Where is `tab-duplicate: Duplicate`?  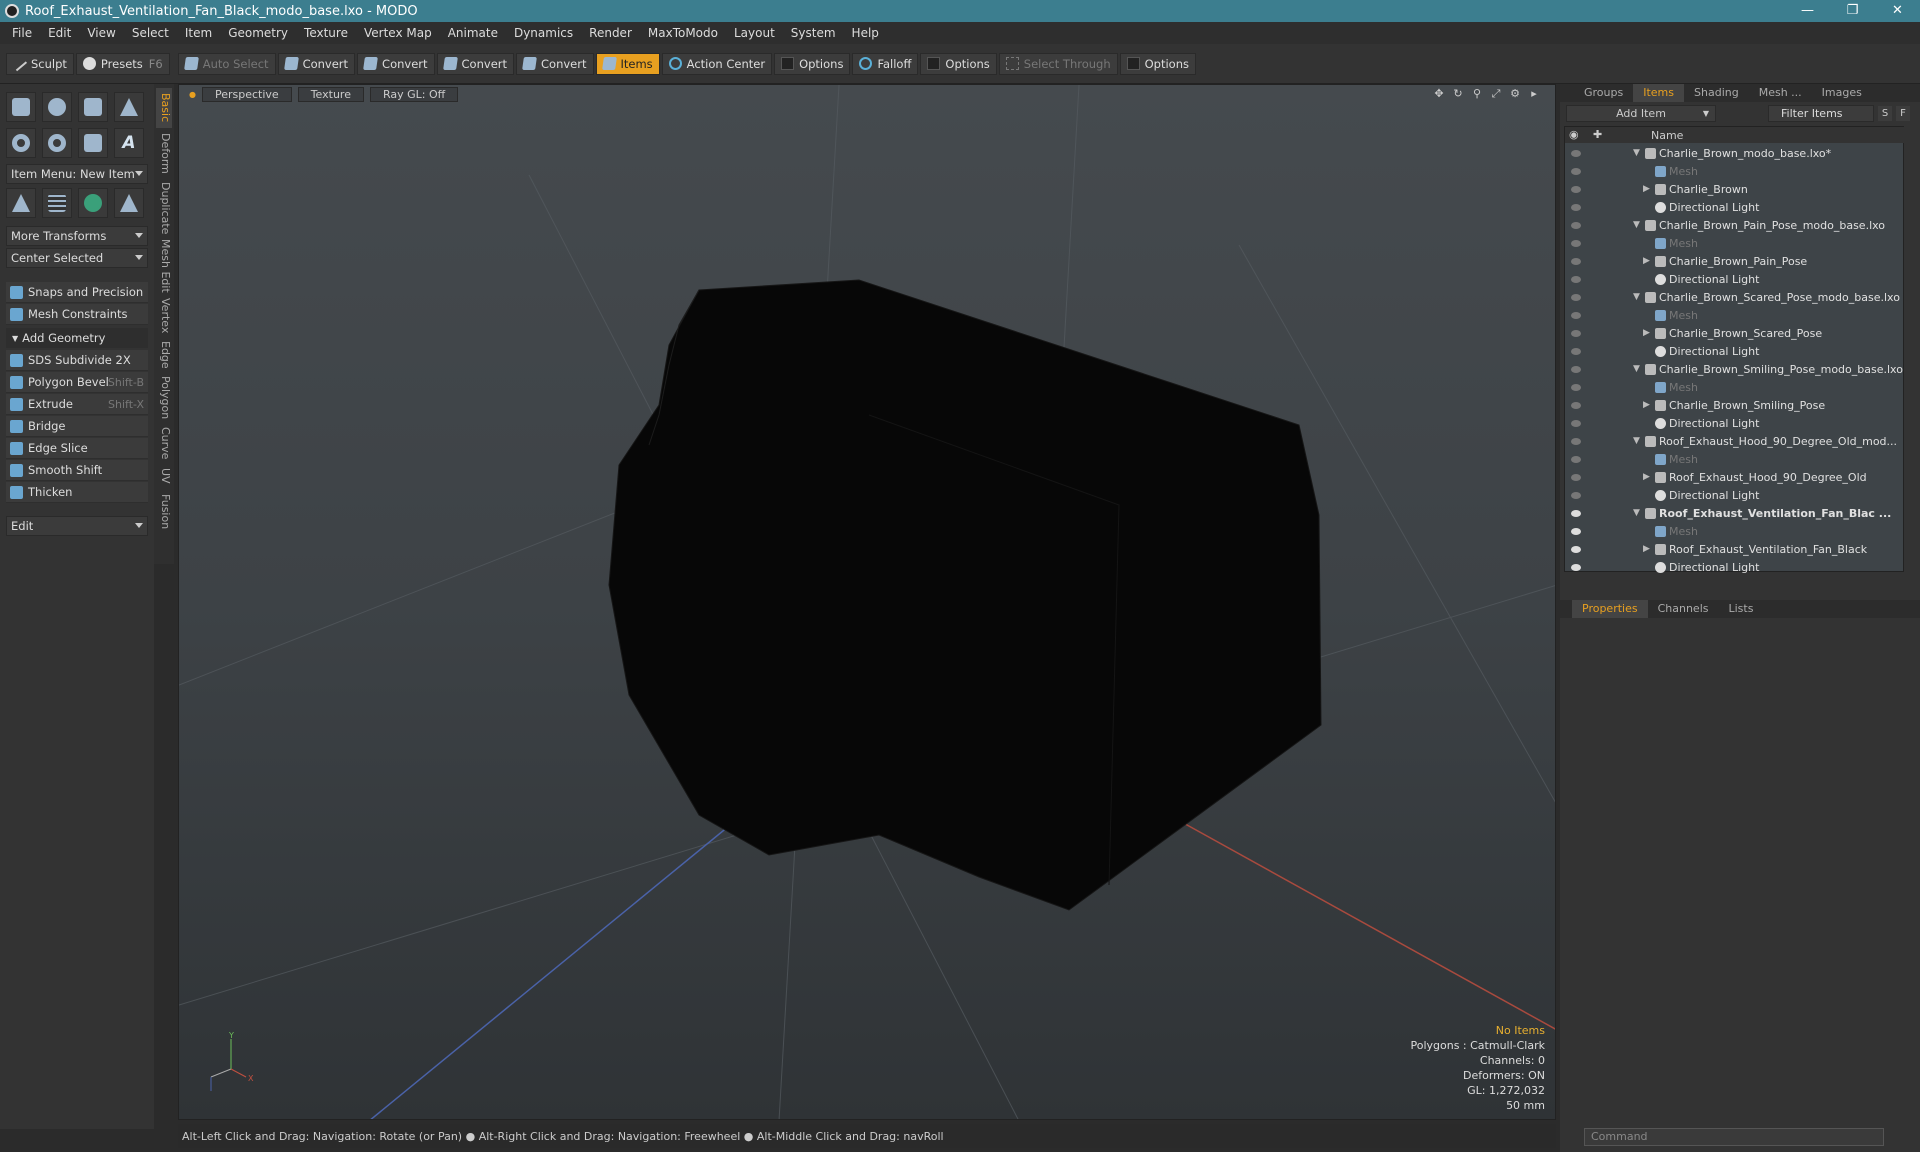
tab-duplicate: Duplicate is located at coordinates (164, 208).